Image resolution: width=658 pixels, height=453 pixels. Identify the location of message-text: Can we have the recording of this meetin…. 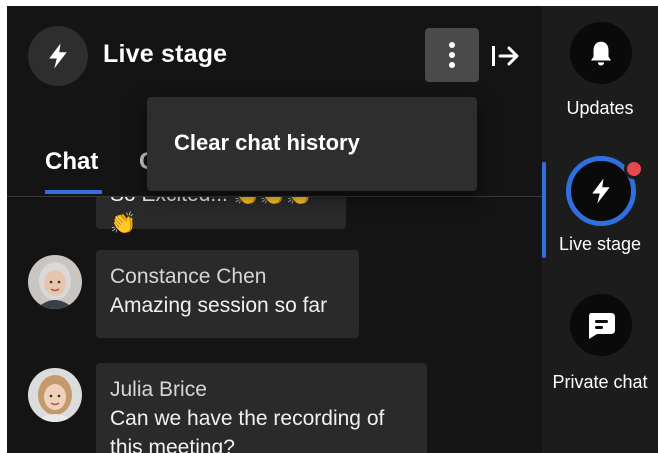
(247, 430).